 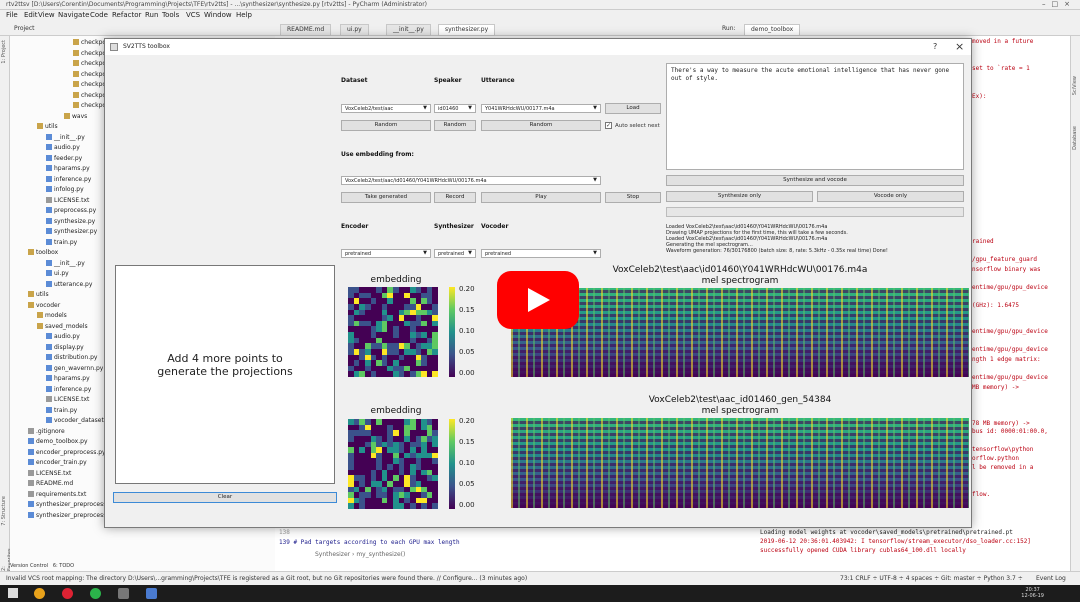 What do you see at coordinates (225, 497) in the screenshot?
I see `clear-button: Clear` at bounding box center [225, 497].